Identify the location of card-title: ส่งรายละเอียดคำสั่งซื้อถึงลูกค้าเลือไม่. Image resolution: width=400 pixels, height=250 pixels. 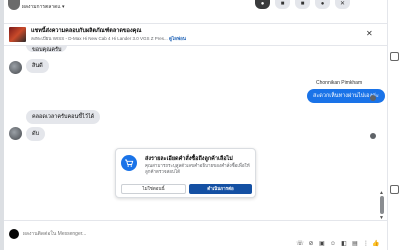
(189, 159).